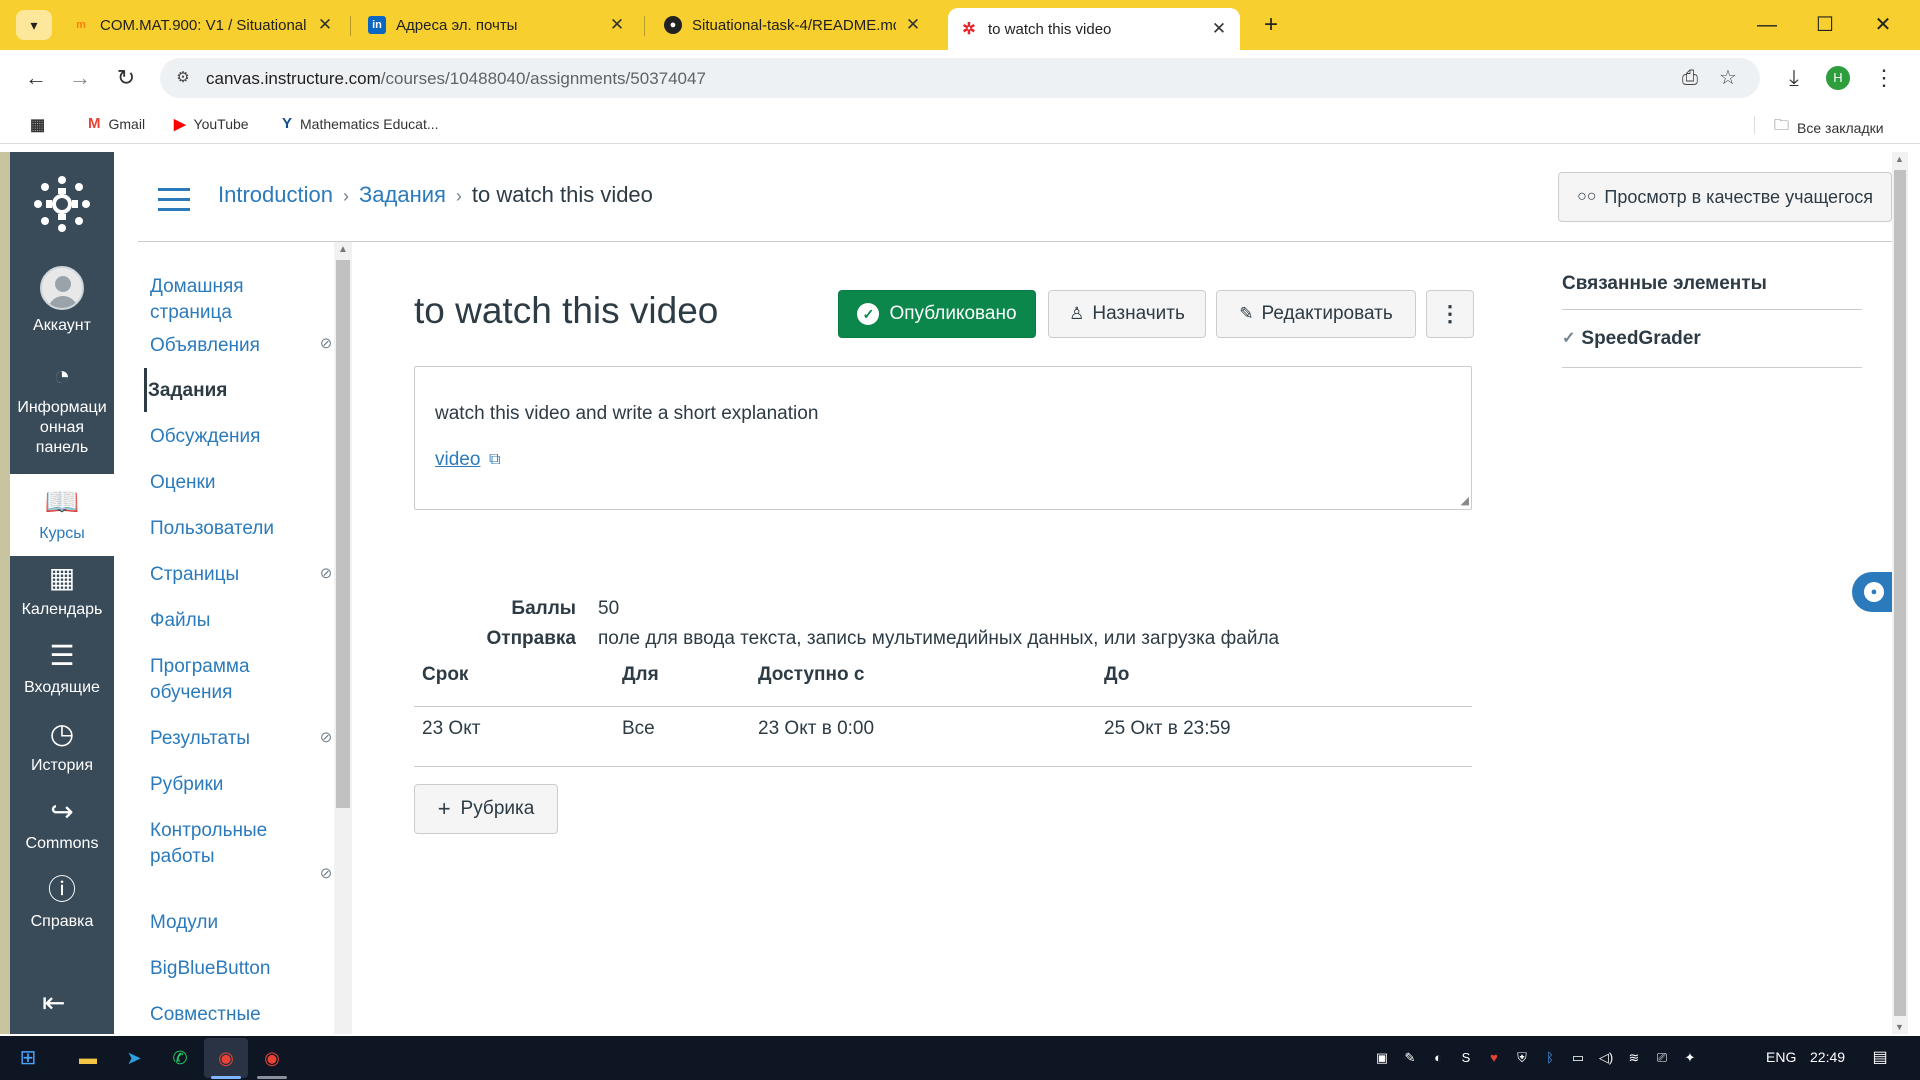  I want to click on published-button: ✓ Опубликовано, so click(937, 314).